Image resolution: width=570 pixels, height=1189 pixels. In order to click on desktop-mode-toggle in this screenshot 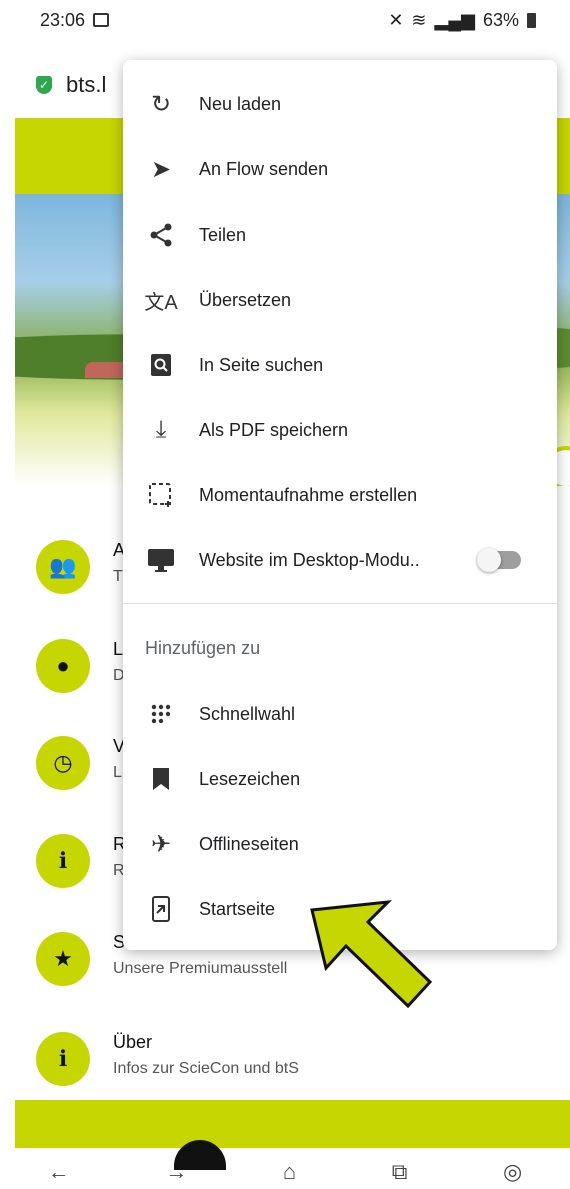, I will do `click(499, 560)`.